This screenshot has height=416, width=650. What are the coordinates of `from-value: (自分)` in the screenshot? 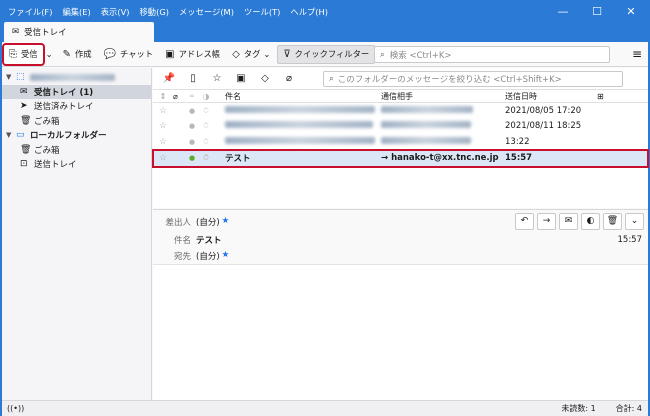 It's located at (208, 222).